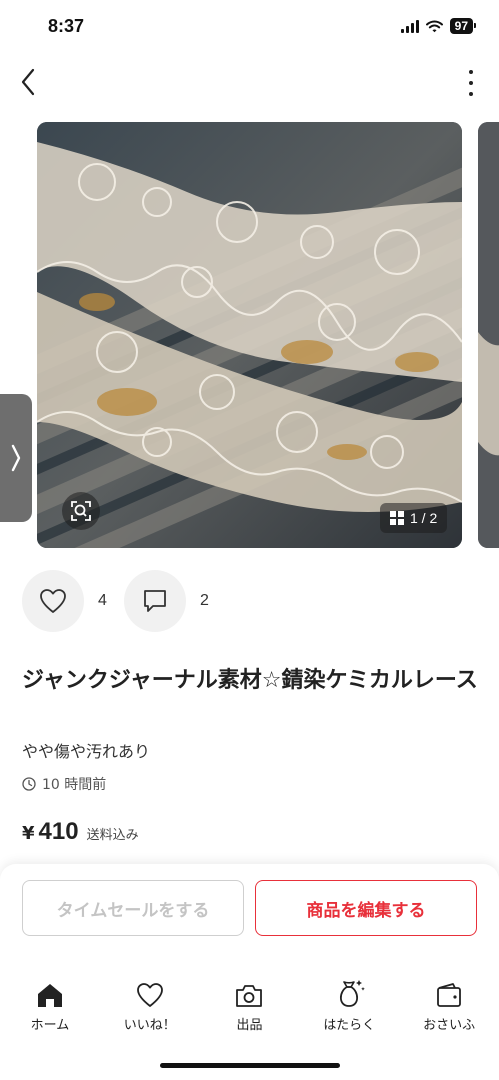 The image size is (499, 1080). What do you see at coordinates (50, 1009) in the screenshot?
I see `tab-home: ホーム` at bounding box center [50, 1009].